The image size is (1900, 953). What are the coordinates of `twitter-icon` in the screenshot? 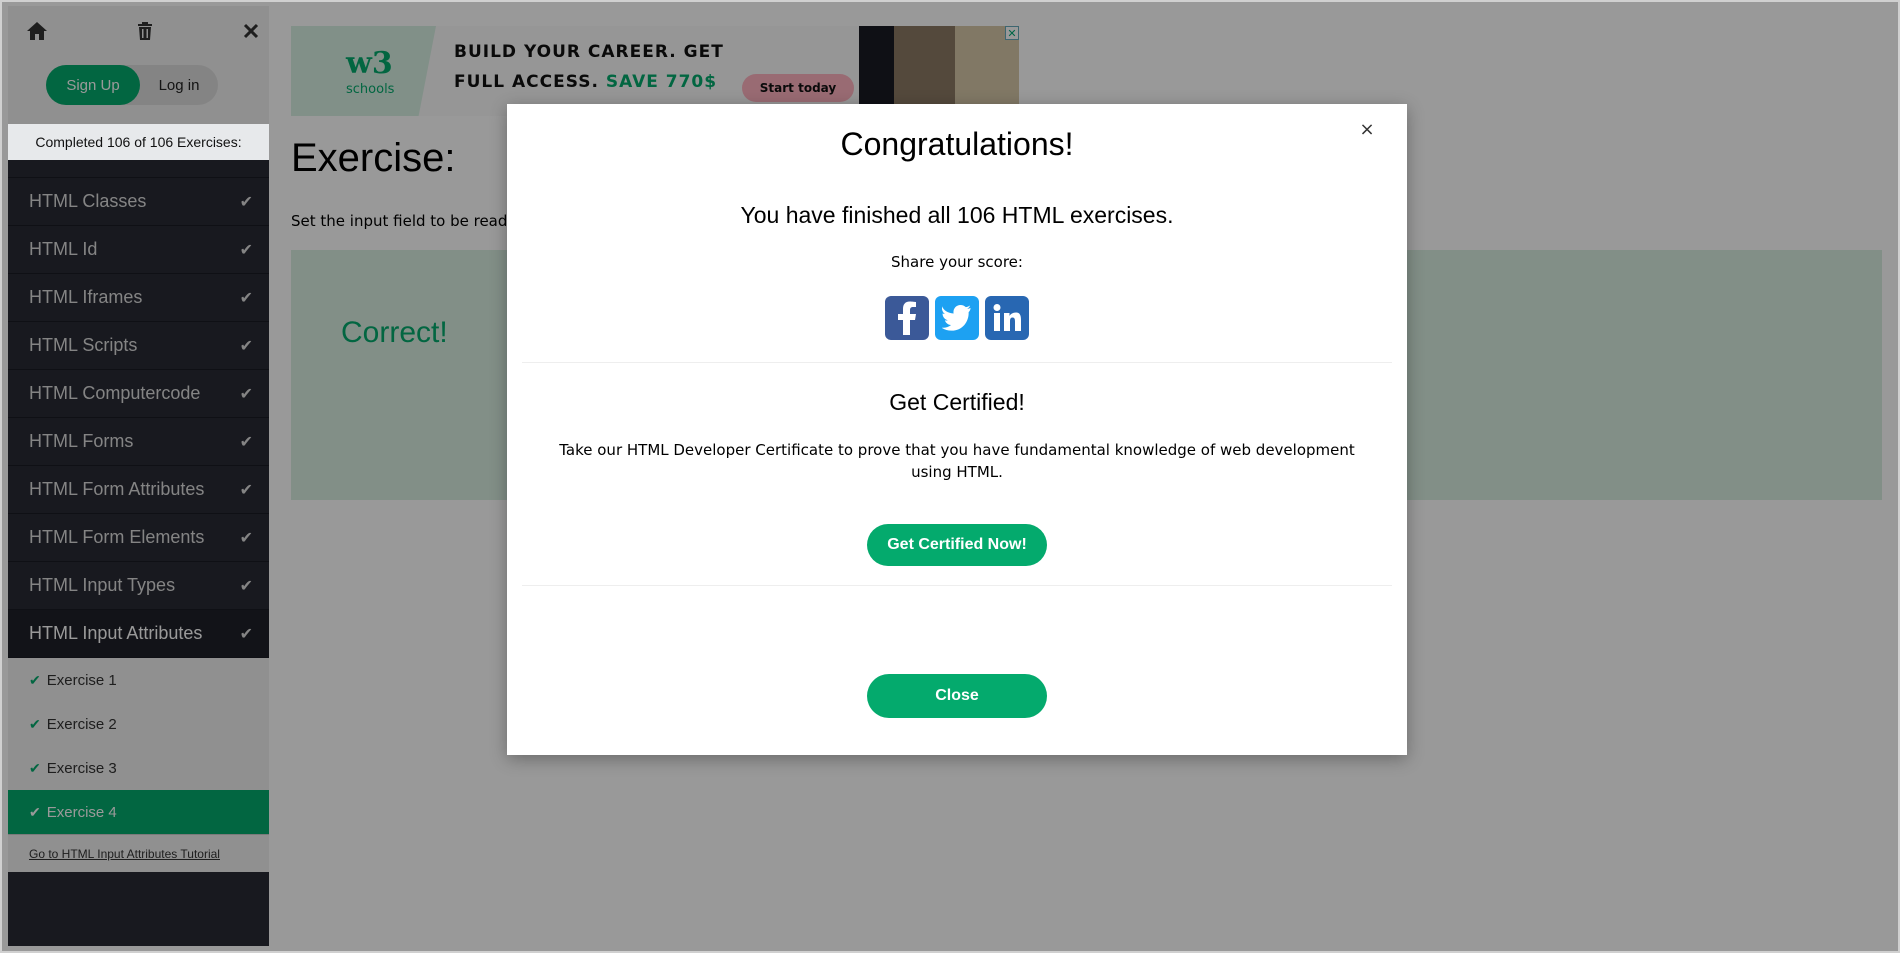 It's located at (957, 318).